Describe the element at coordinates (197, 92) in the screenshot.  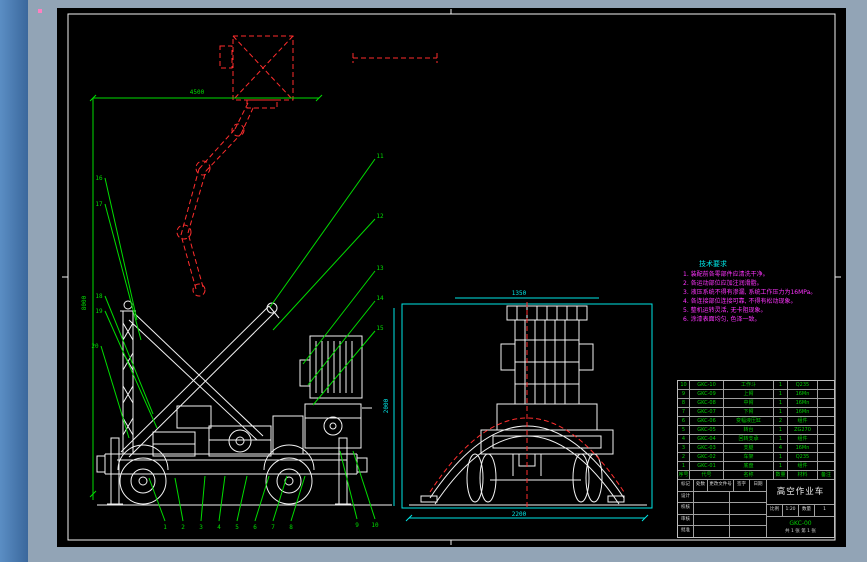
I see `dimension-label: 4500` at that location.